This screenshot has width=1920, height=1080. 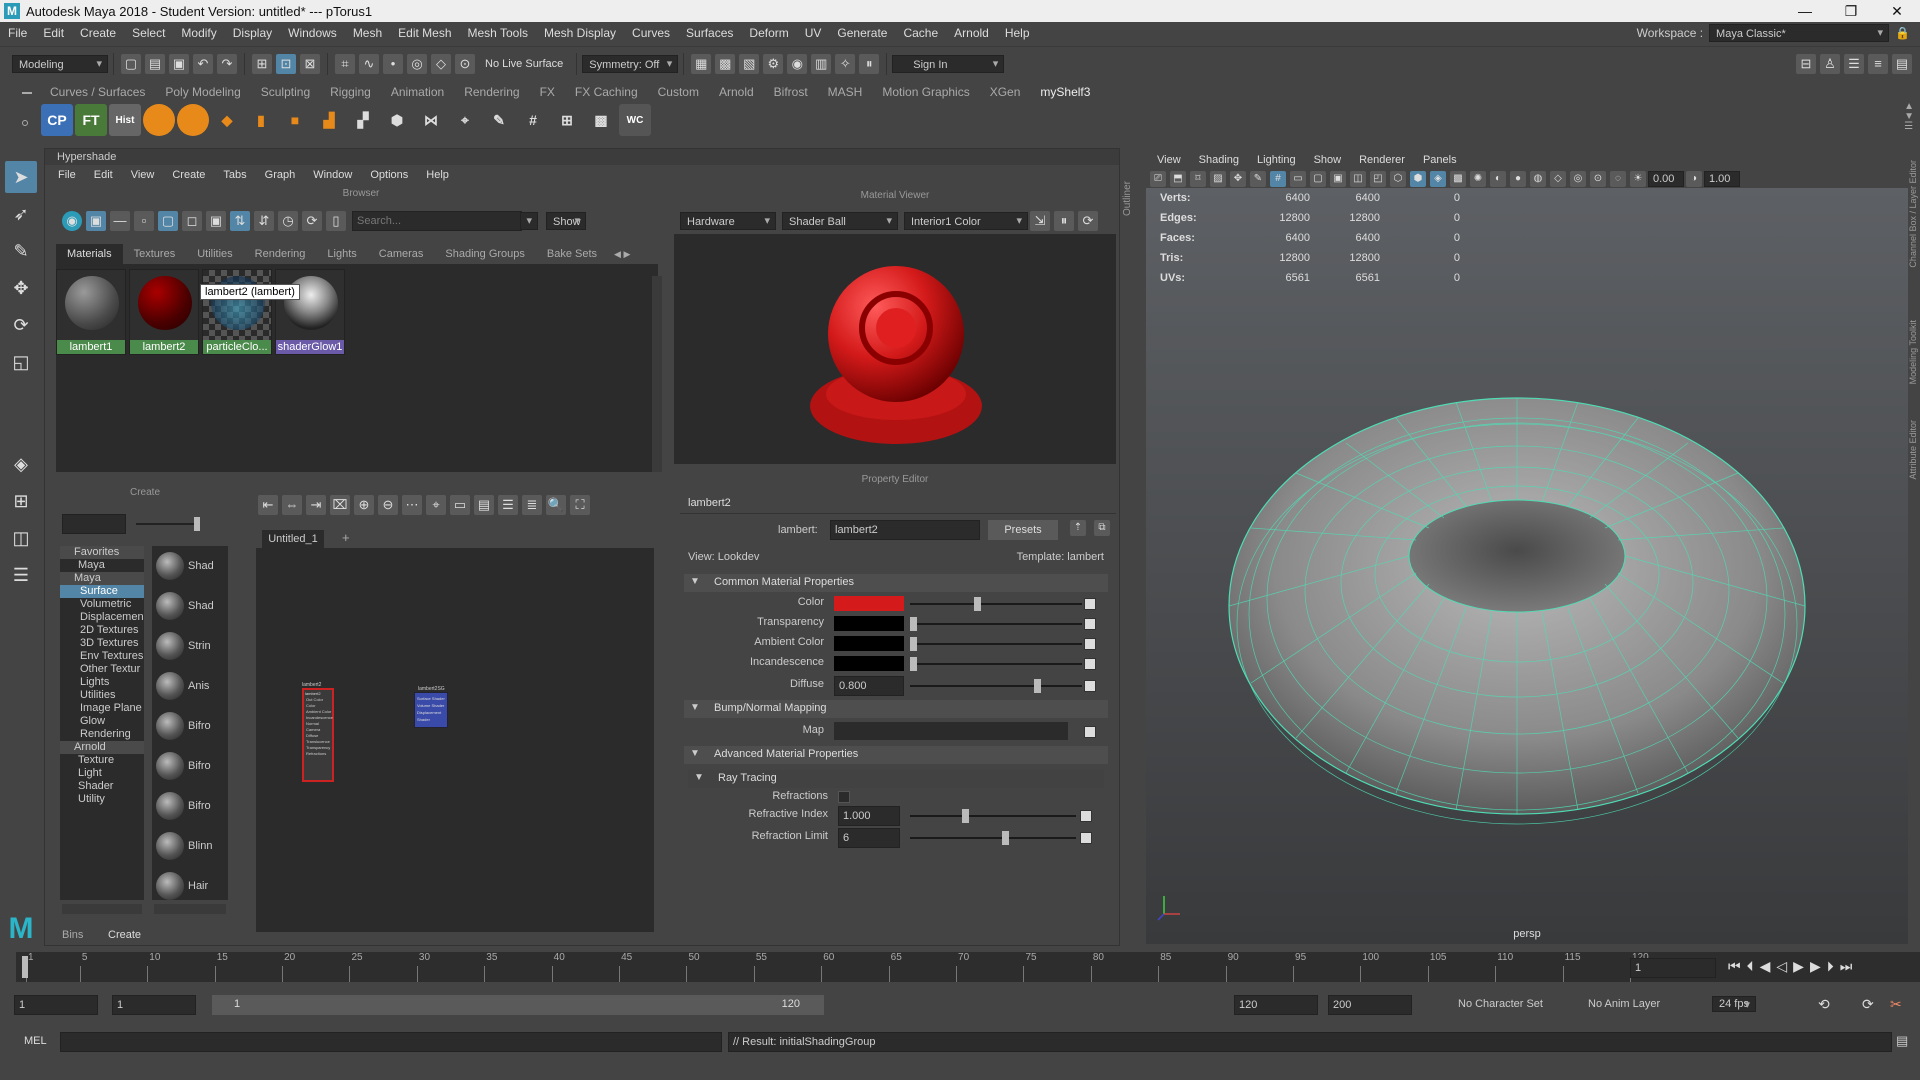 What do you see at coordinates (190, 886) in the screenshot?
I see `shader-list-item: Hair` at bounding box center [190, 886].